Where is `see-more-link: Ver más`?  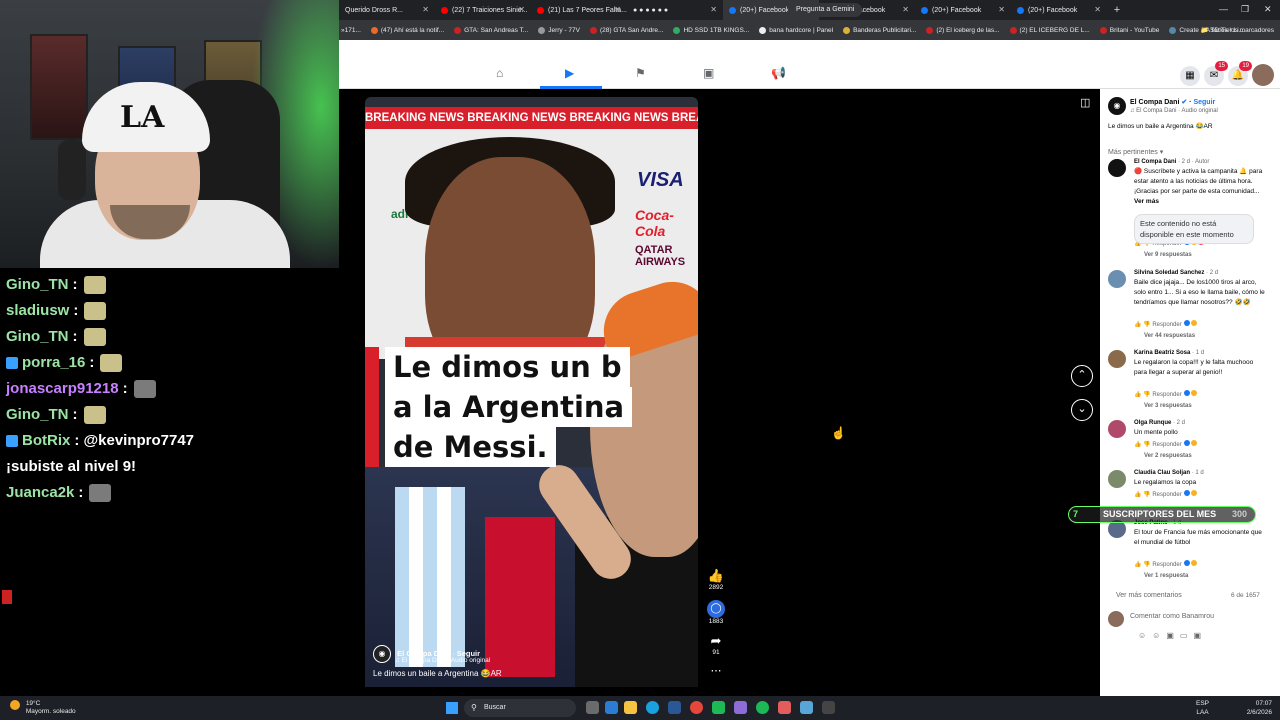
see-more-link: Ver más is located at coordinates (1146, 201).